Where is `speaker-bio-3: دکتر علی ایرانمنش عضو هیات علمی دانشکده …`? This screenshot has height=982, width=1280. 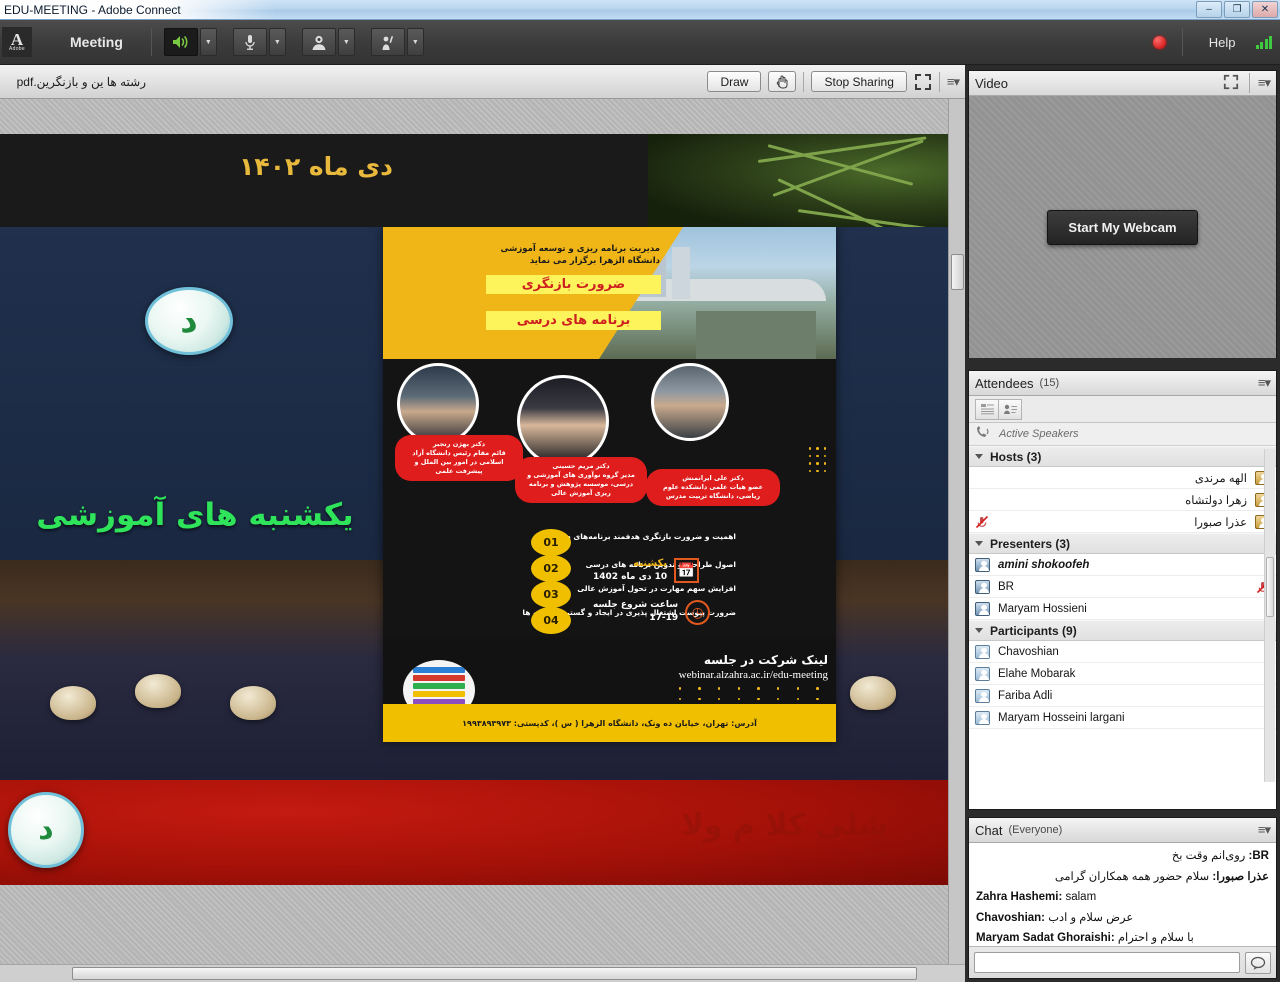
speaker-bio-3: دکتر علی ایرانمنش عضو هیات علمی دانشکده … is located at coordinates (713, 487).